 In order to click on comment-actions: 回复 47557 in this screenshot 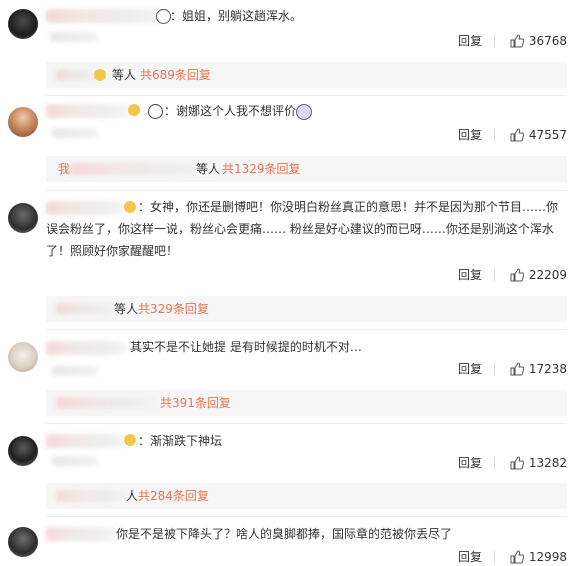, I will do `click(467, 135)`.